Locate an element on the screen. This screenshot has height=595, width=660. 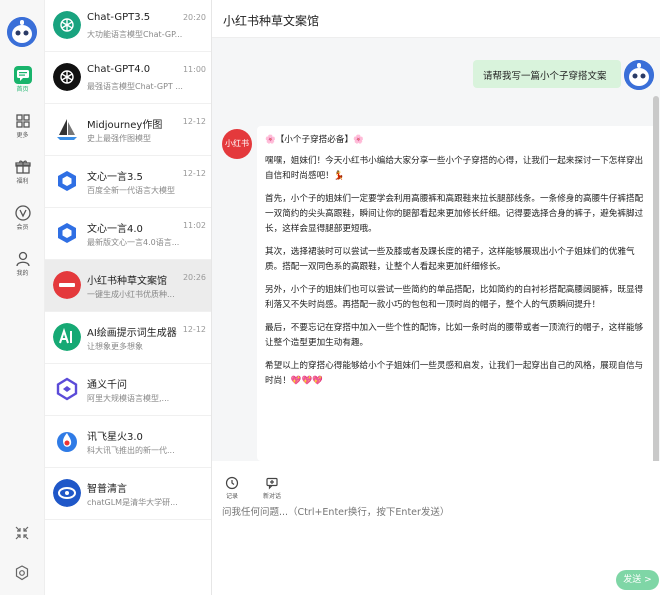
user-icon is located at coordinates (23, 259).